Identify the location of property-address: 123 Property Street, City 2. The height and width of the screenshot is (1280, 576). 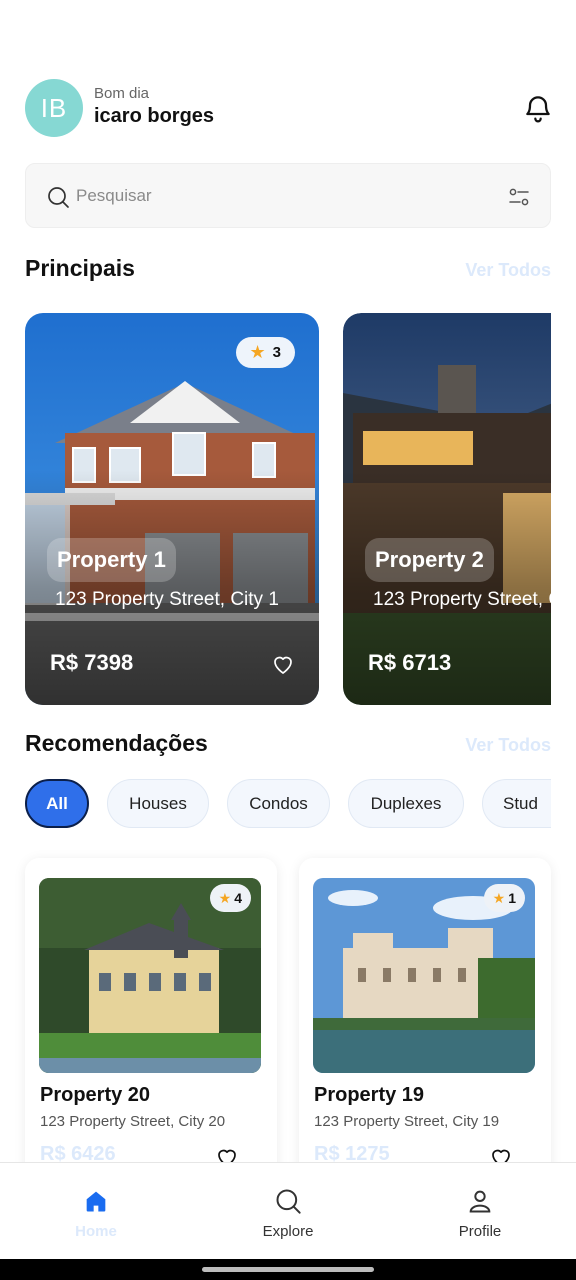
(462, 599).